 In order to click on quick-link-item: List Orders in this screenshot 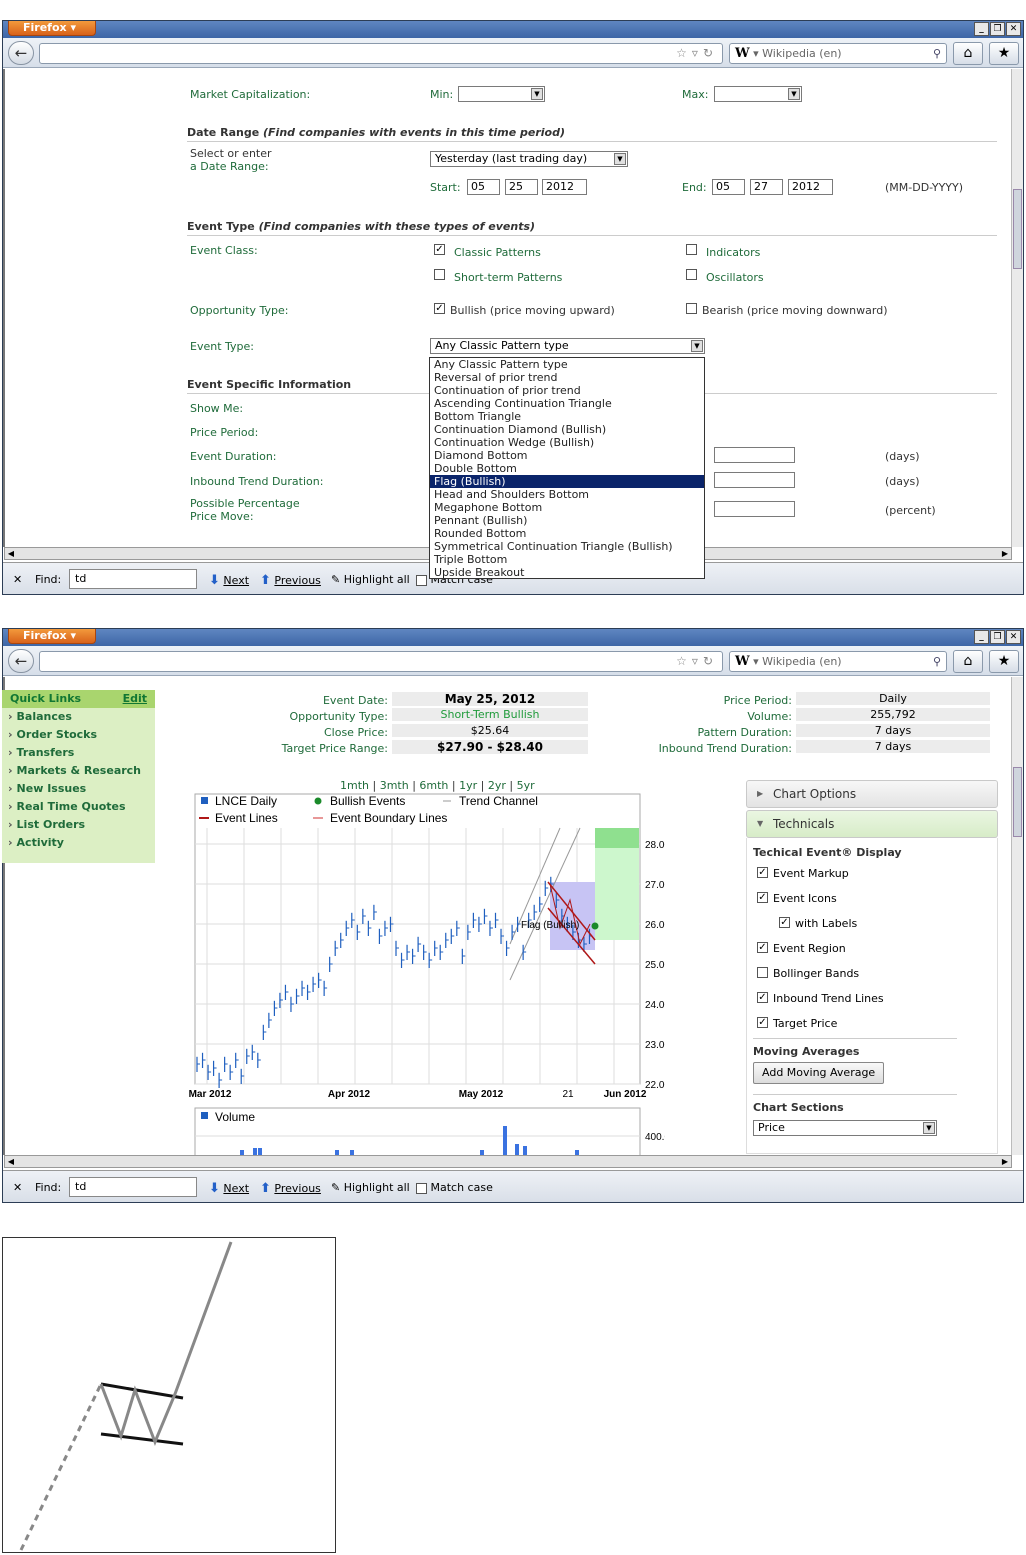, I will do `click(78, 825)`.